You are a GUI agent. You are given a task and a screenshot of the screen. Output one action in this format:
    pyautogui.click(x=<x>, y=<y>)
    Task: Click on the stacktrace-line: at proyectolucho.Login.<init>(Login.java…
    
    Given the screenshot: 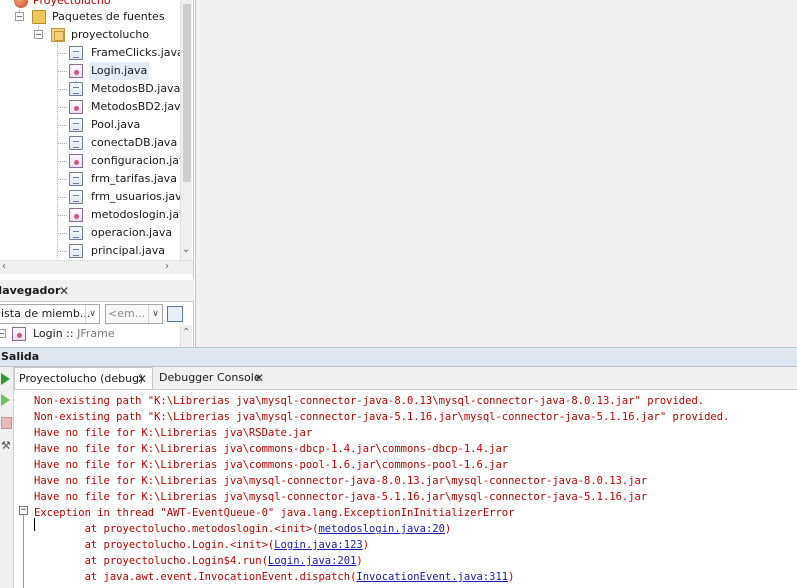 What is the action you would take?
    pyautogui.click(x=202, y=545)
    